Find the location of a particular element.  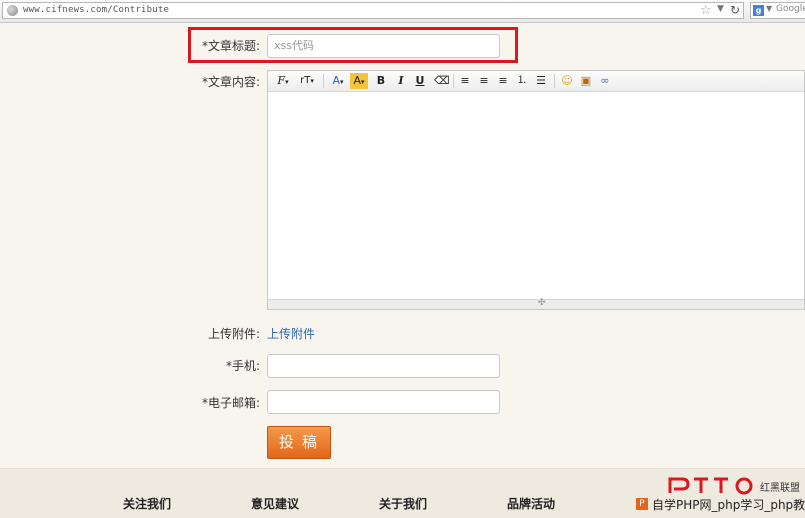

editor-toolbar: F▾ rT▾ A▾ A▾ B I U ⌫ ≡ ≡ ≡ ⒈ ☰ ☺ ▣ ∞ is located at coordinates (536, 81).